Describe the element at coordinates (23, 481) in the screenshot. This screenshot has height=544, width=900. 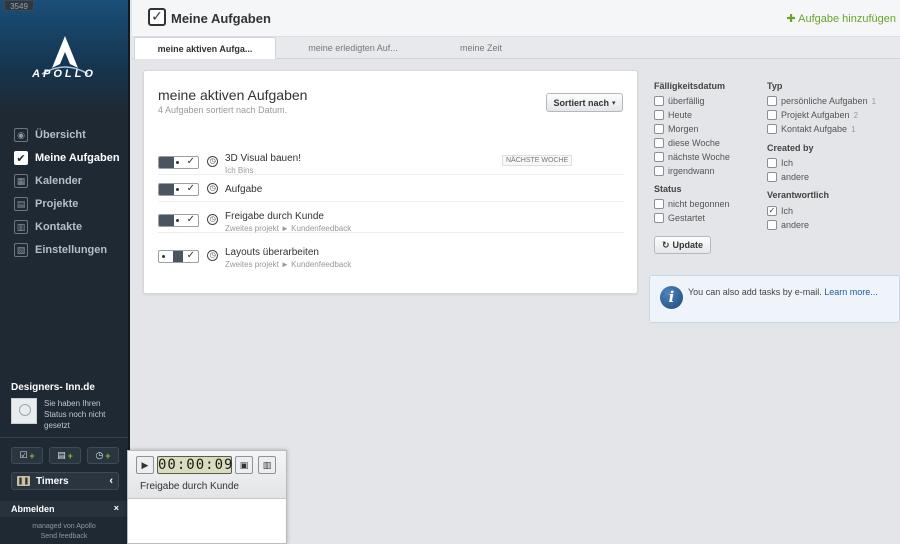
I see `pause-icon: ❚❚` at that location.